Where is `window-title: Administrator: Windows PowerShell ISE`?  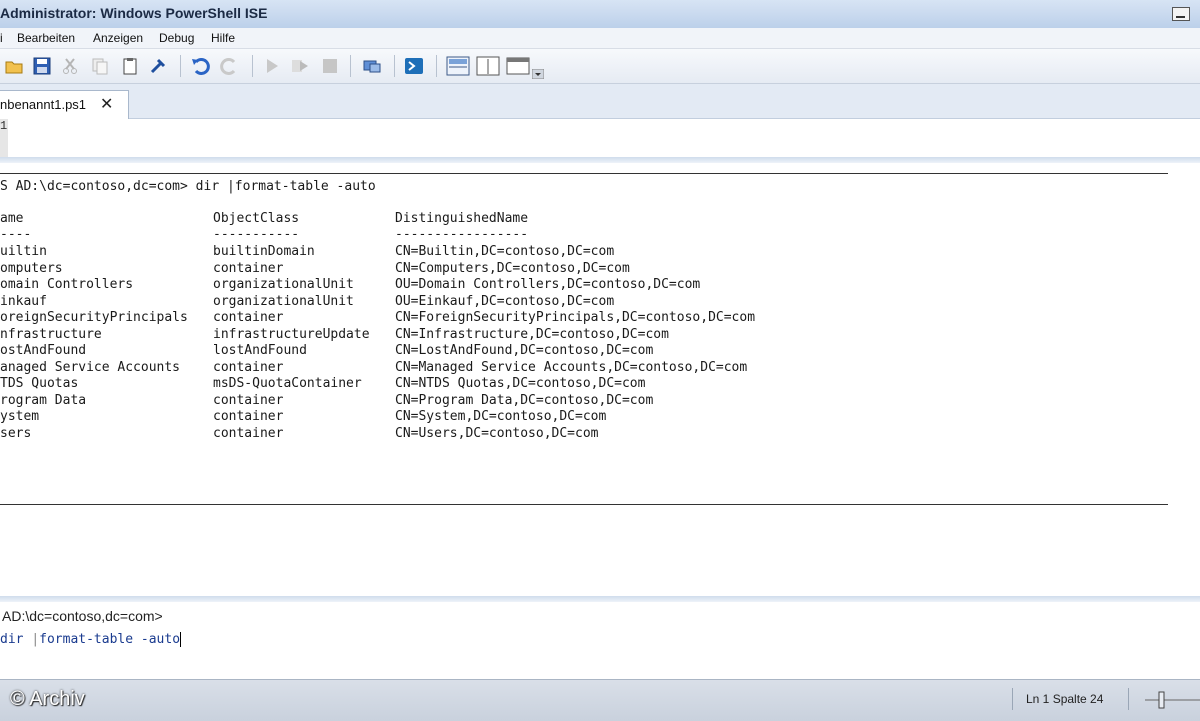
window-title: Administrator: Windows PowerShell ISE is located at coordinates (134, 13).